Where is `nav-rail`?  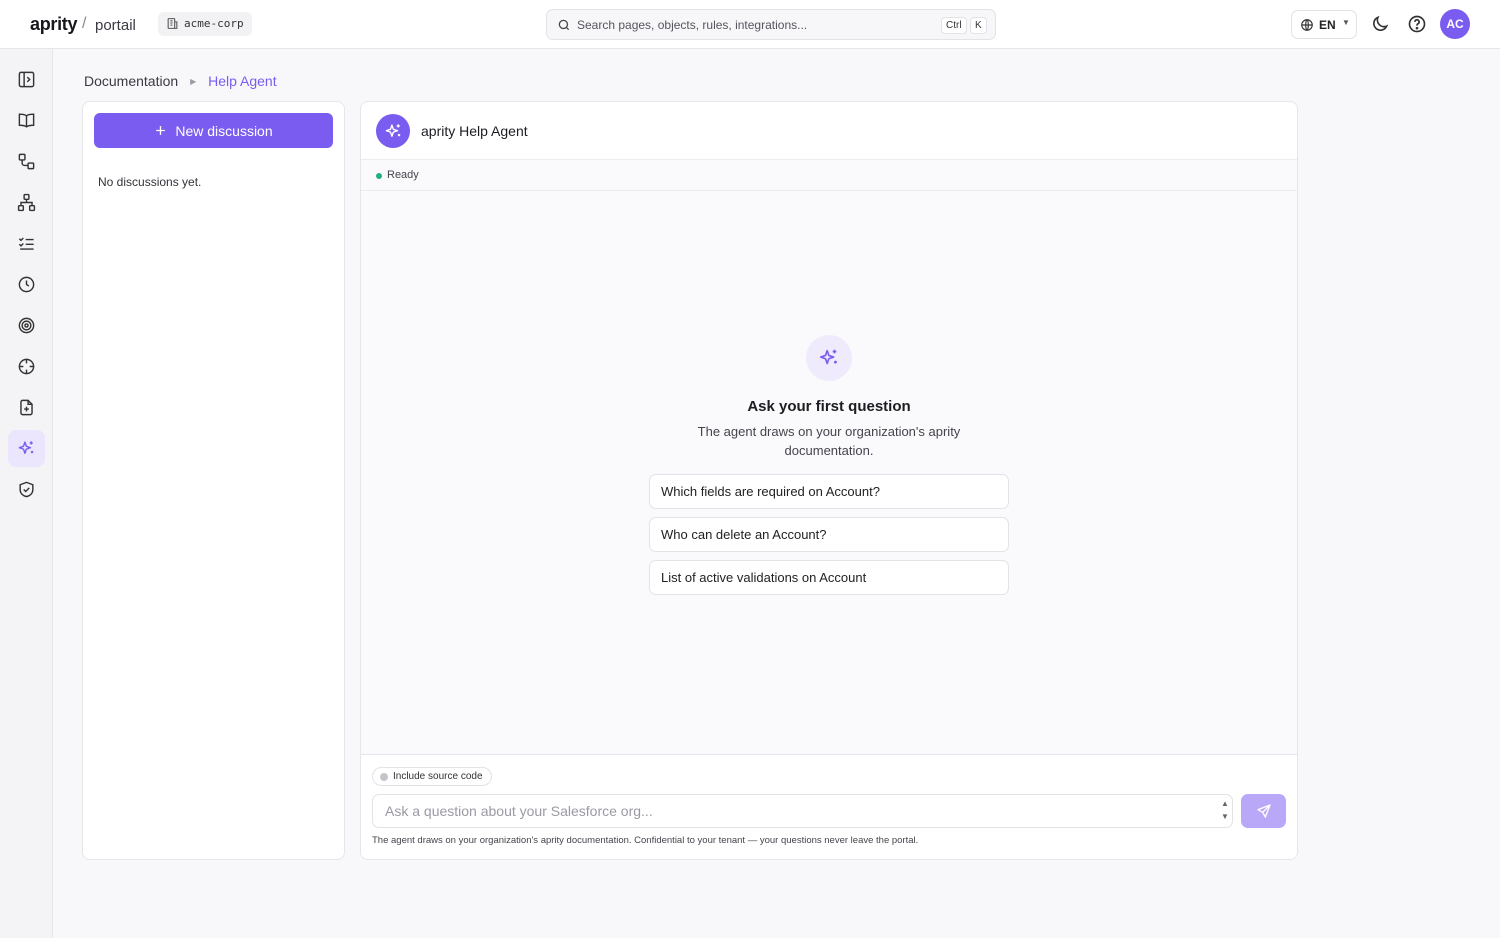
nav-rail is located at coordinates (26, 493).